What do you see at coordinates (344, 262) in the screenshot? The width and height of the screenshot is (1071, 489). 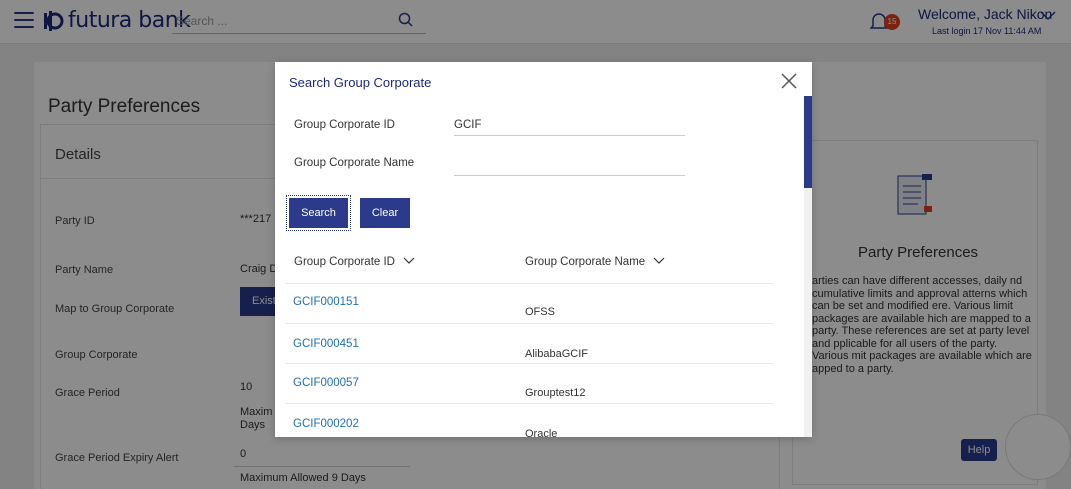 I see `column-header-label: Group Corporate ID` at bounding box center [344, 262].